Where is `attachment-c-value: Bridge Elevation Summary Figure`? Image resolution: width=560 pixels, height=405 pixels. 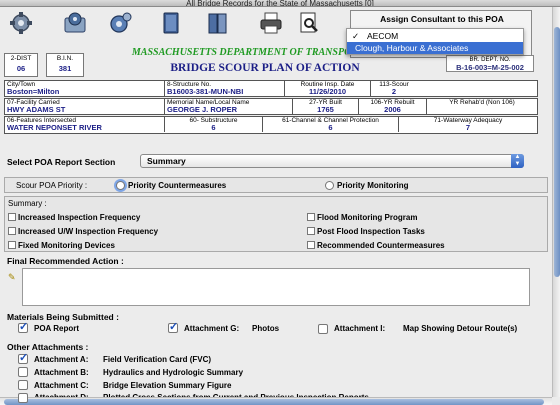
attachment-c-value: Bridge Elevation Summary Figure is located at coordinates (167, 385).